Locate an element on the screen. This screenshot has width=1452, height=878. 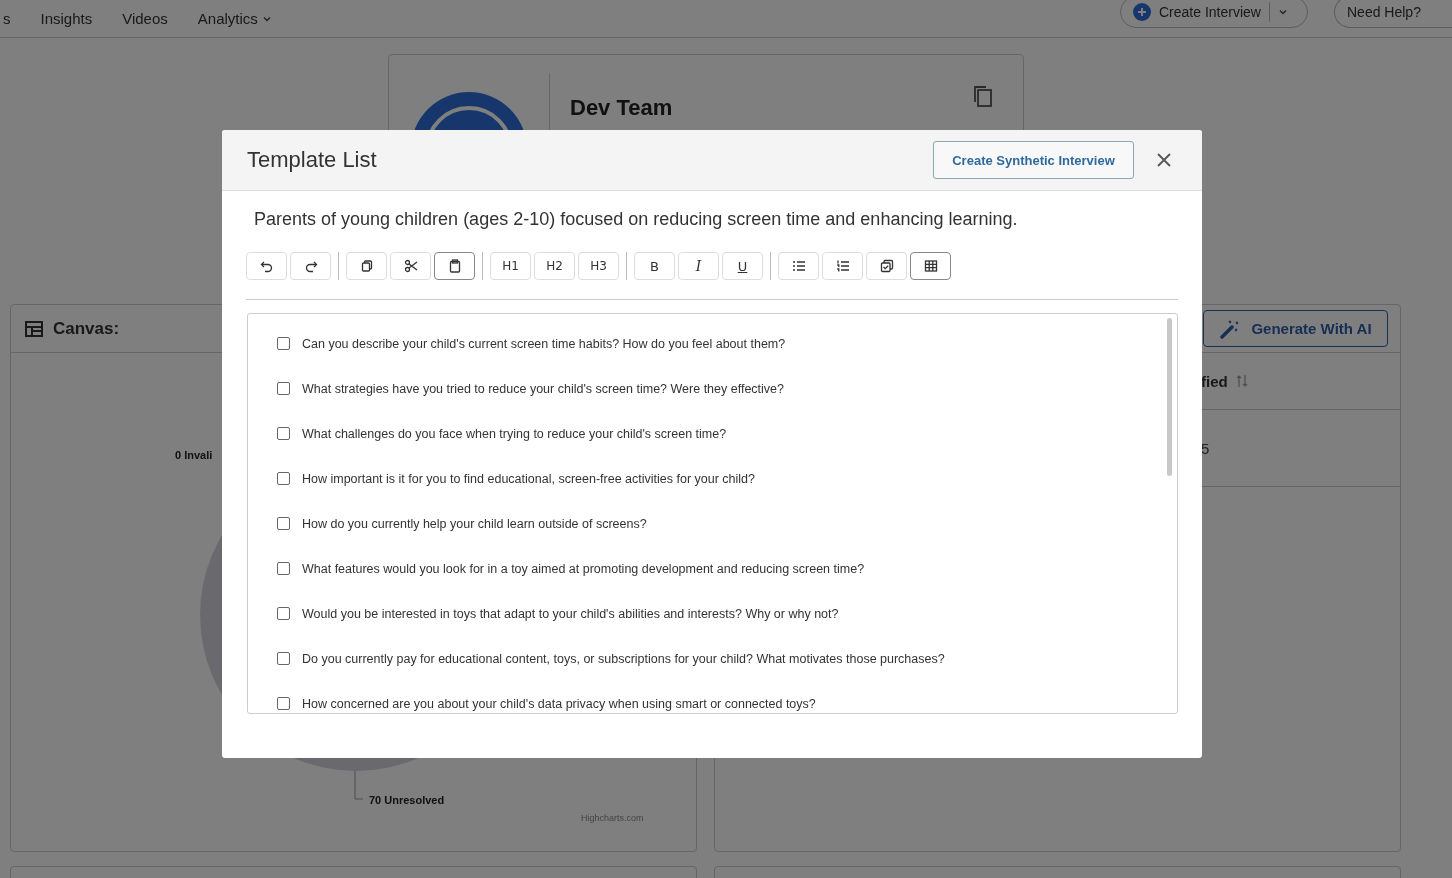
copy-button is located at coordinates (366, 266).